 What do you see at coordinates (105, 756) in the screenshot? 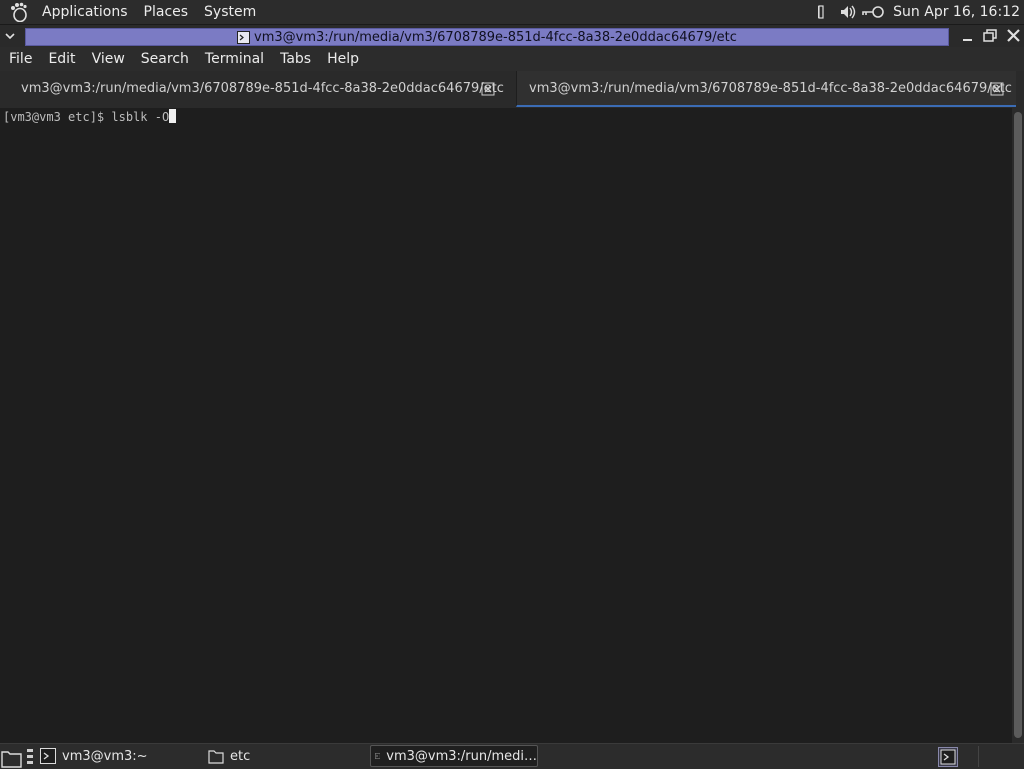
I see `taskbar-item-label: vm3@vm3:~` at bounding box center [105, 756].